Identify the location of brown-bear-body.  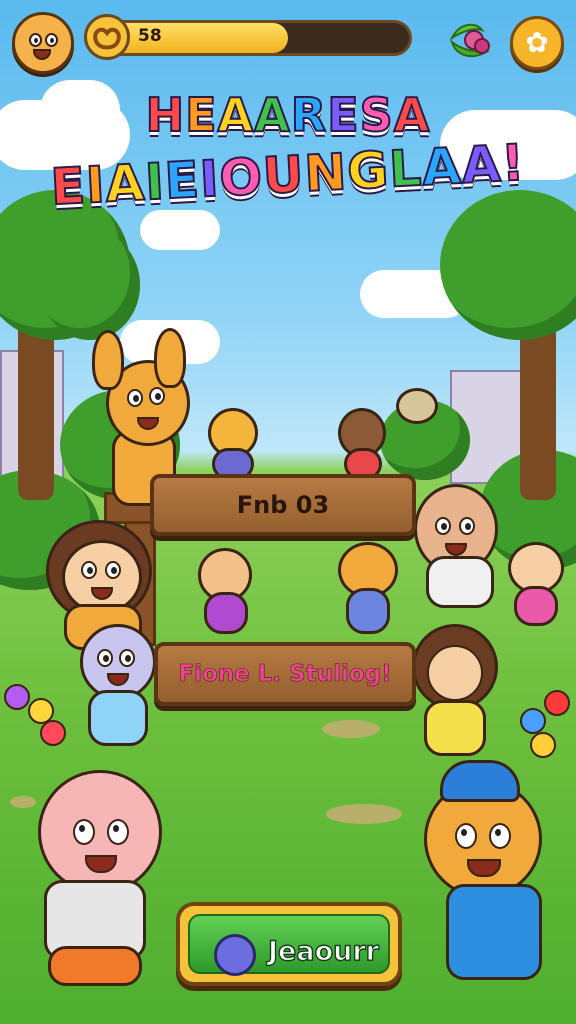
(455, 728).